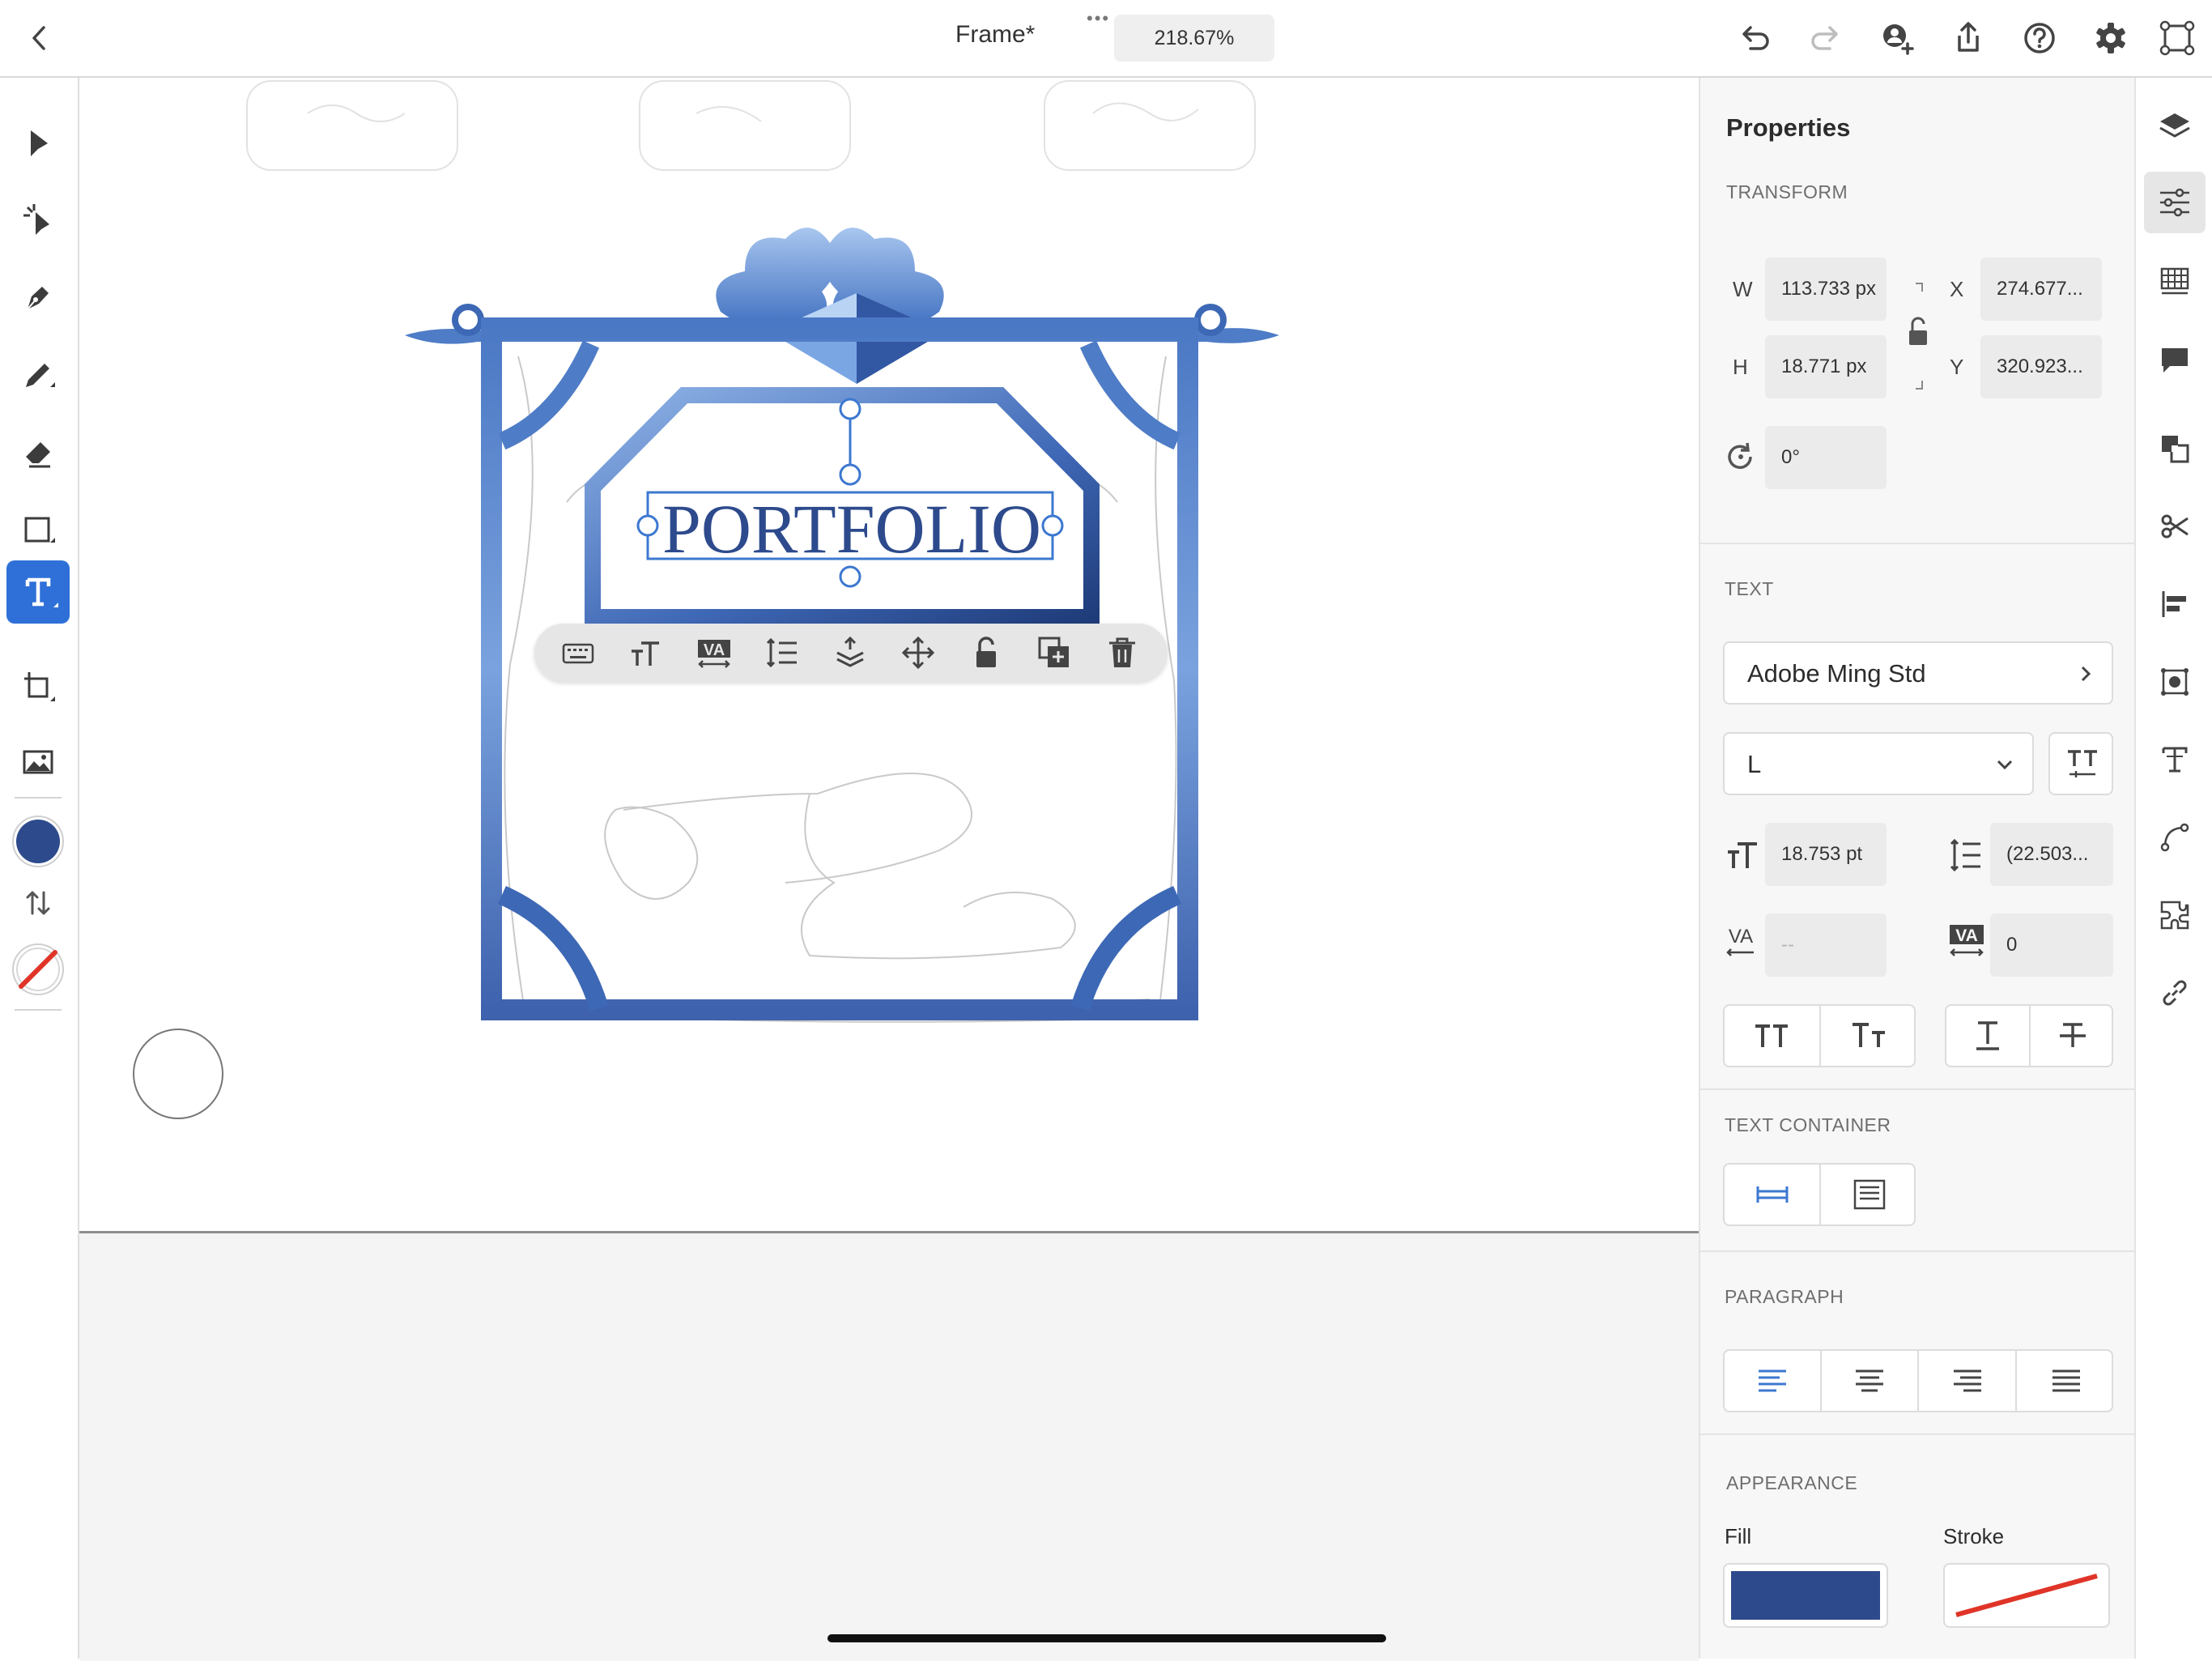  What do you see at coordinates (715, 650) in the screenshot?
I see `svg-text: VA` at bounding box center [715, 650].